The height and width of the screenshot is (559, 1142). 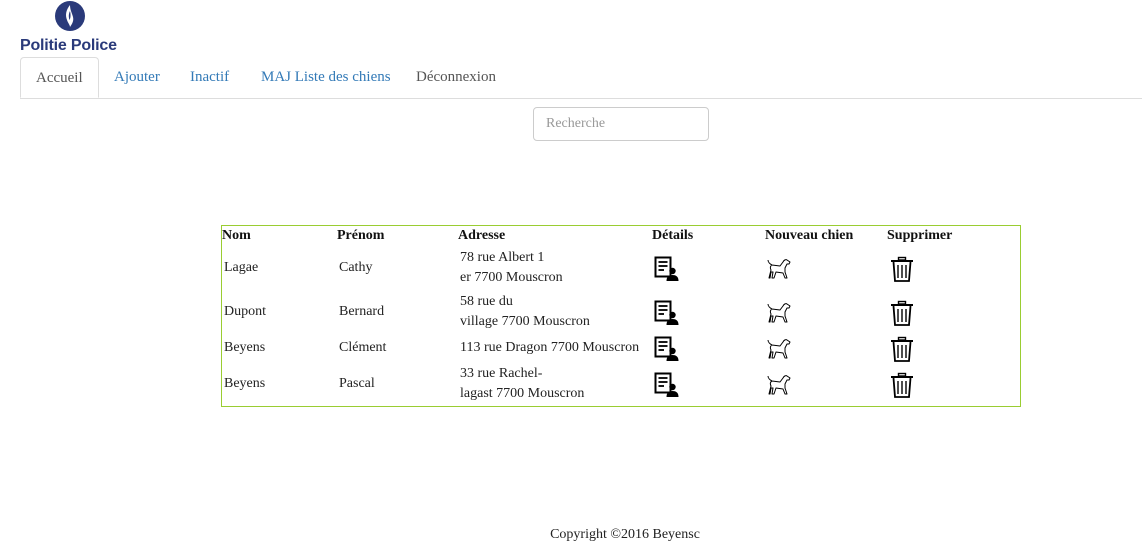 What do you see at coordinates (236, 235) in the screenshot?
I see `header-nom: Nom` at bounding box center [236, 235].